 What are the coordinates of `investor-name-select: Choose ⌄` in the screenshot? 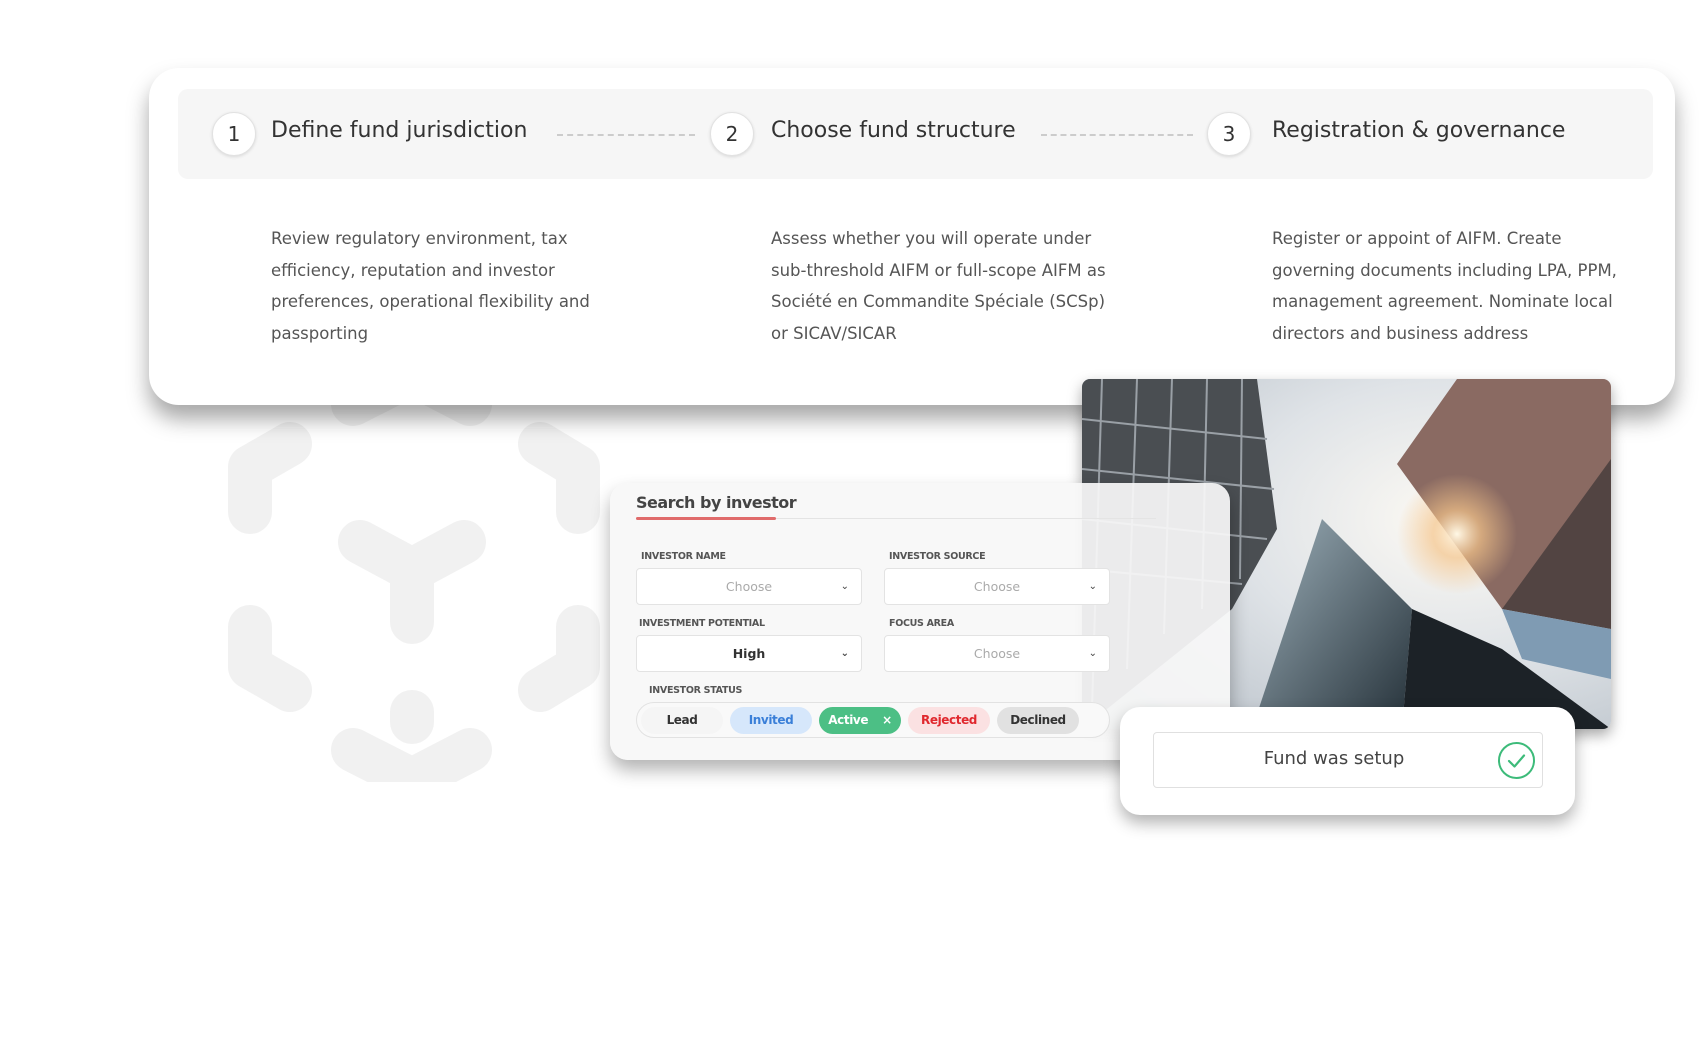 It's located at (749, 586).